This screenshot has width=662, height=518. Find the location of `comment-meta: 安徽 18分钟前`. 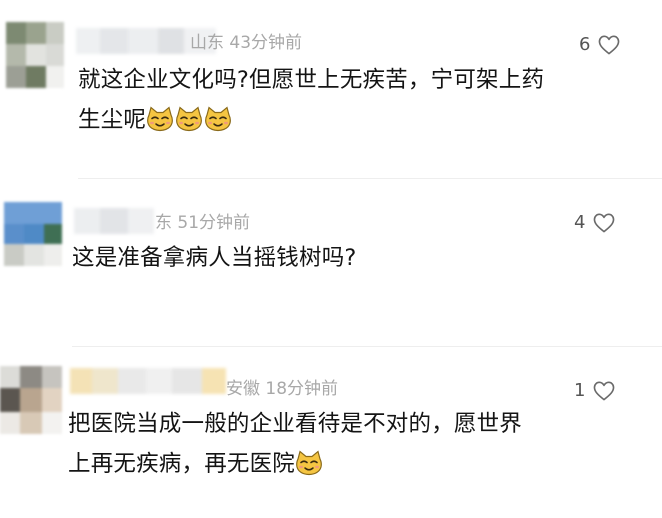

comment-meta: 安徽 18分钟前 is located at coordinates (282, 389).